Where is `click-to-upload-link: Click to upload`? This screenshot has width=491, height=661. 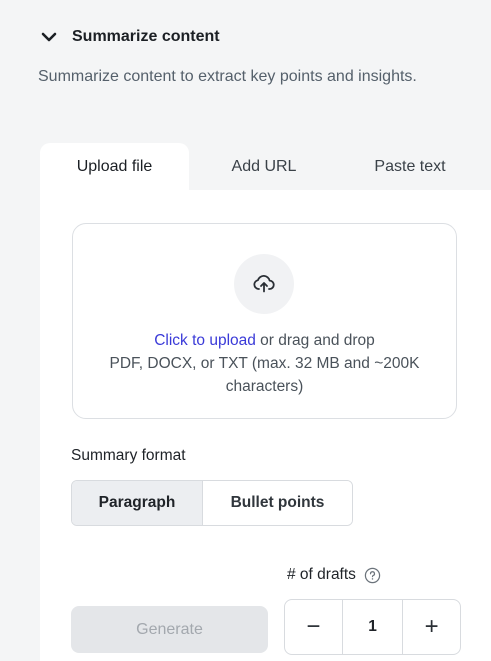 click-to-upload-link: Click to upload is located at coordinates (205, 340).